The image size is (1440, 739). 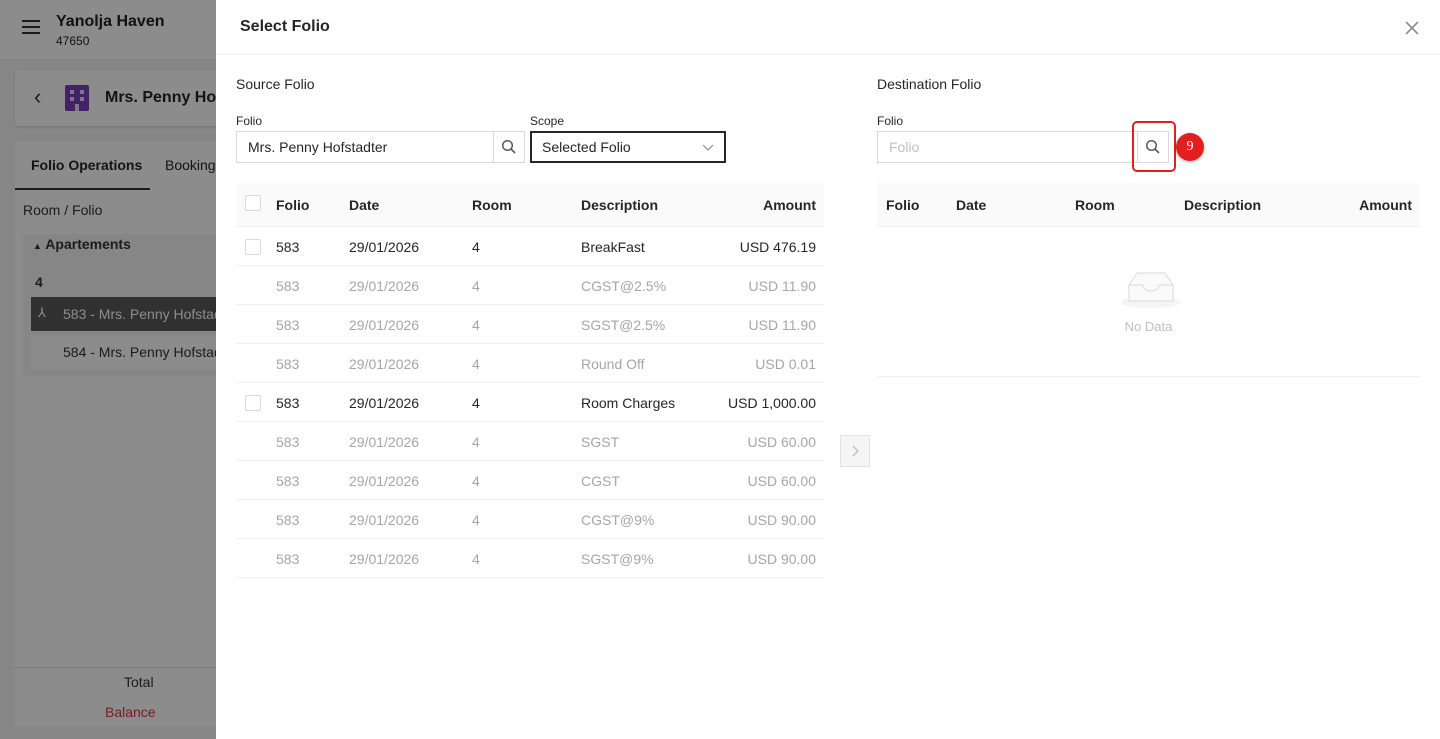 What do you see at coordinates (785, 364) in the screenshot?
I see `cell-amount: USD 0.01` at bounding box center [785, 364].